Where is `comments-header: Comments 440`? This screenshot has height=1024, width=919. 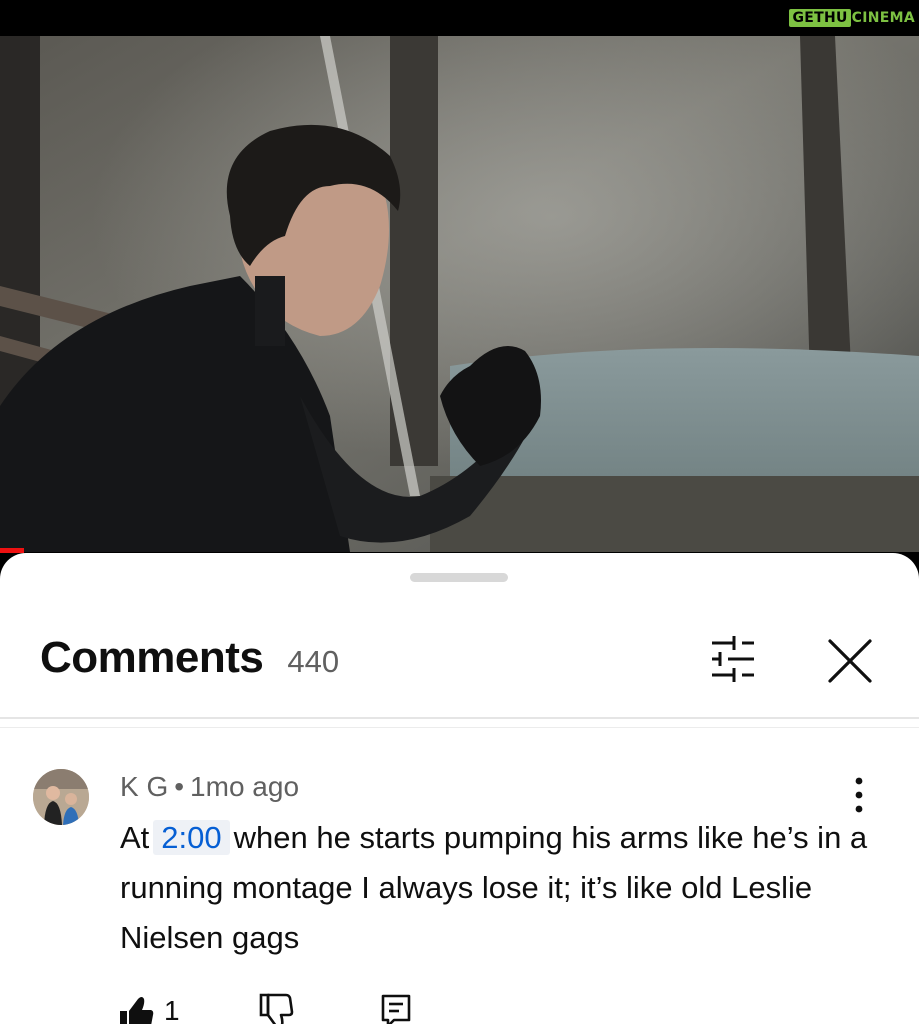 comments-header: Comments 440 is located at coordinates (189, 658).